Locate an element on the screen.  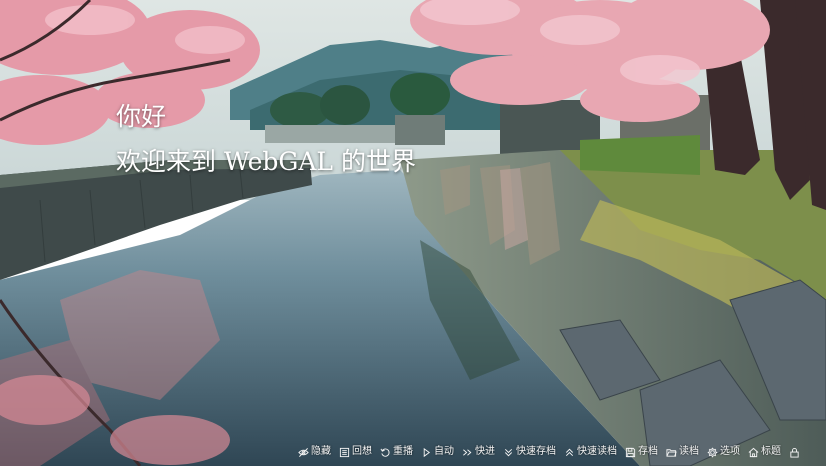
auto-label: 自动 is located at coordinates (444, 451).